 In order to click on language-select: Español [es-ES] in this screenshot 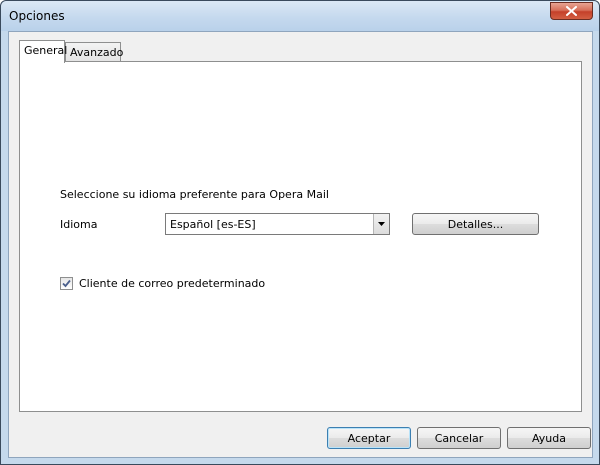, I will do `click(277, 224)`.